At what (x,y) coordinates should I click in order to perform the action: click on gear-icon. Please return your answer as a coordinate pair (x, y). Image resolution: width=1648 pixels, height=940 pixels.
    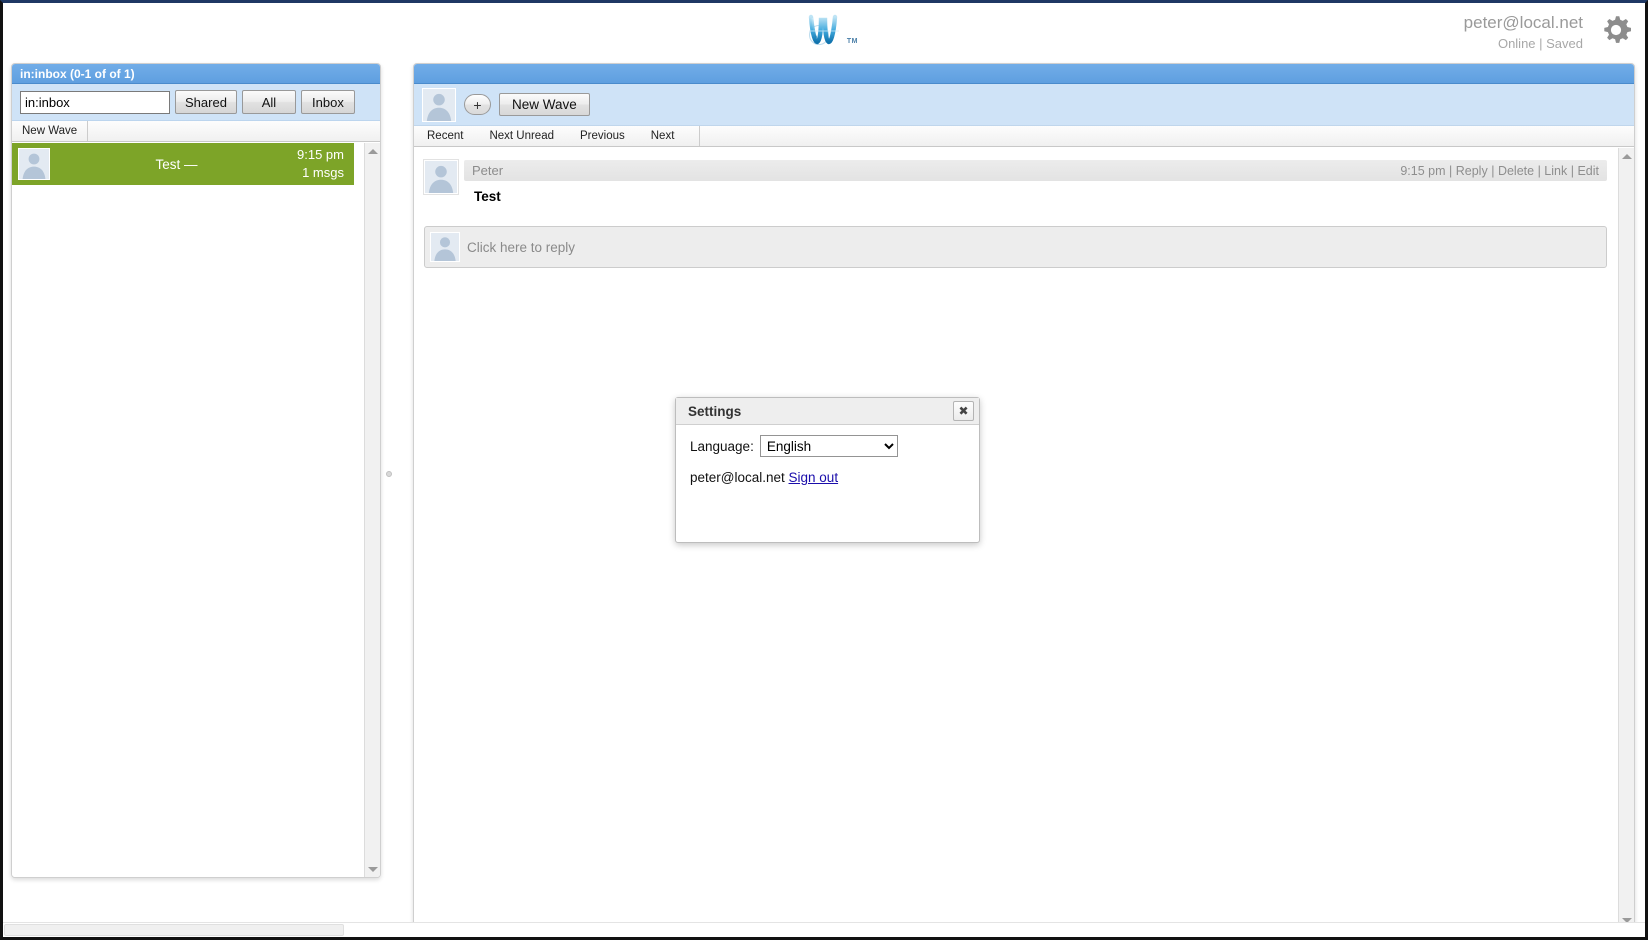
    Looking at the image, I should click on (1616, 30).